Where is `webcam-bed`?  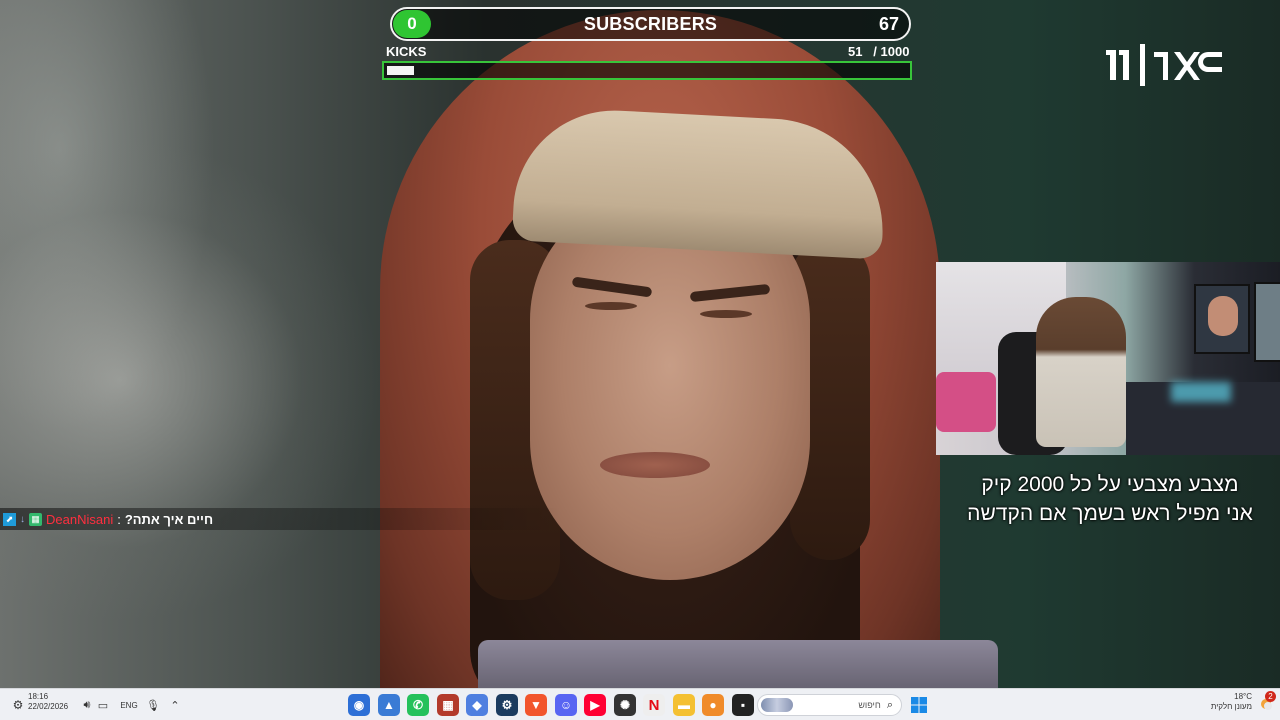
webcam-bed is located at coordinates (966, 402).